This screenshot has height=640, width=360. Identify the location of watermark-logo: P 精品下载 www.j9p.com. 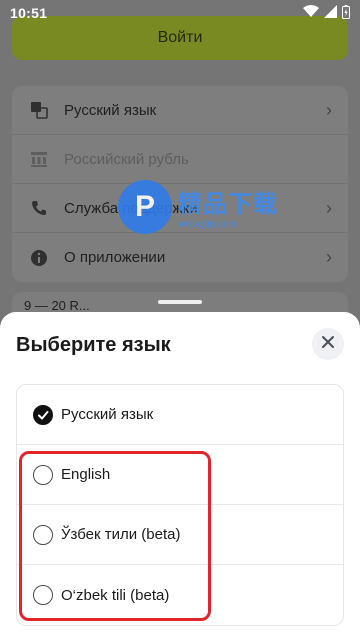
(198, 207).